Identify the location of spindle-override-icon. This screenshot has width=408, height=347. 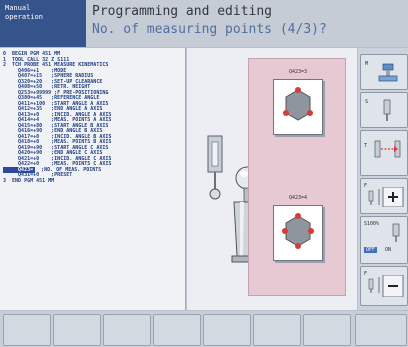
(396, 232).